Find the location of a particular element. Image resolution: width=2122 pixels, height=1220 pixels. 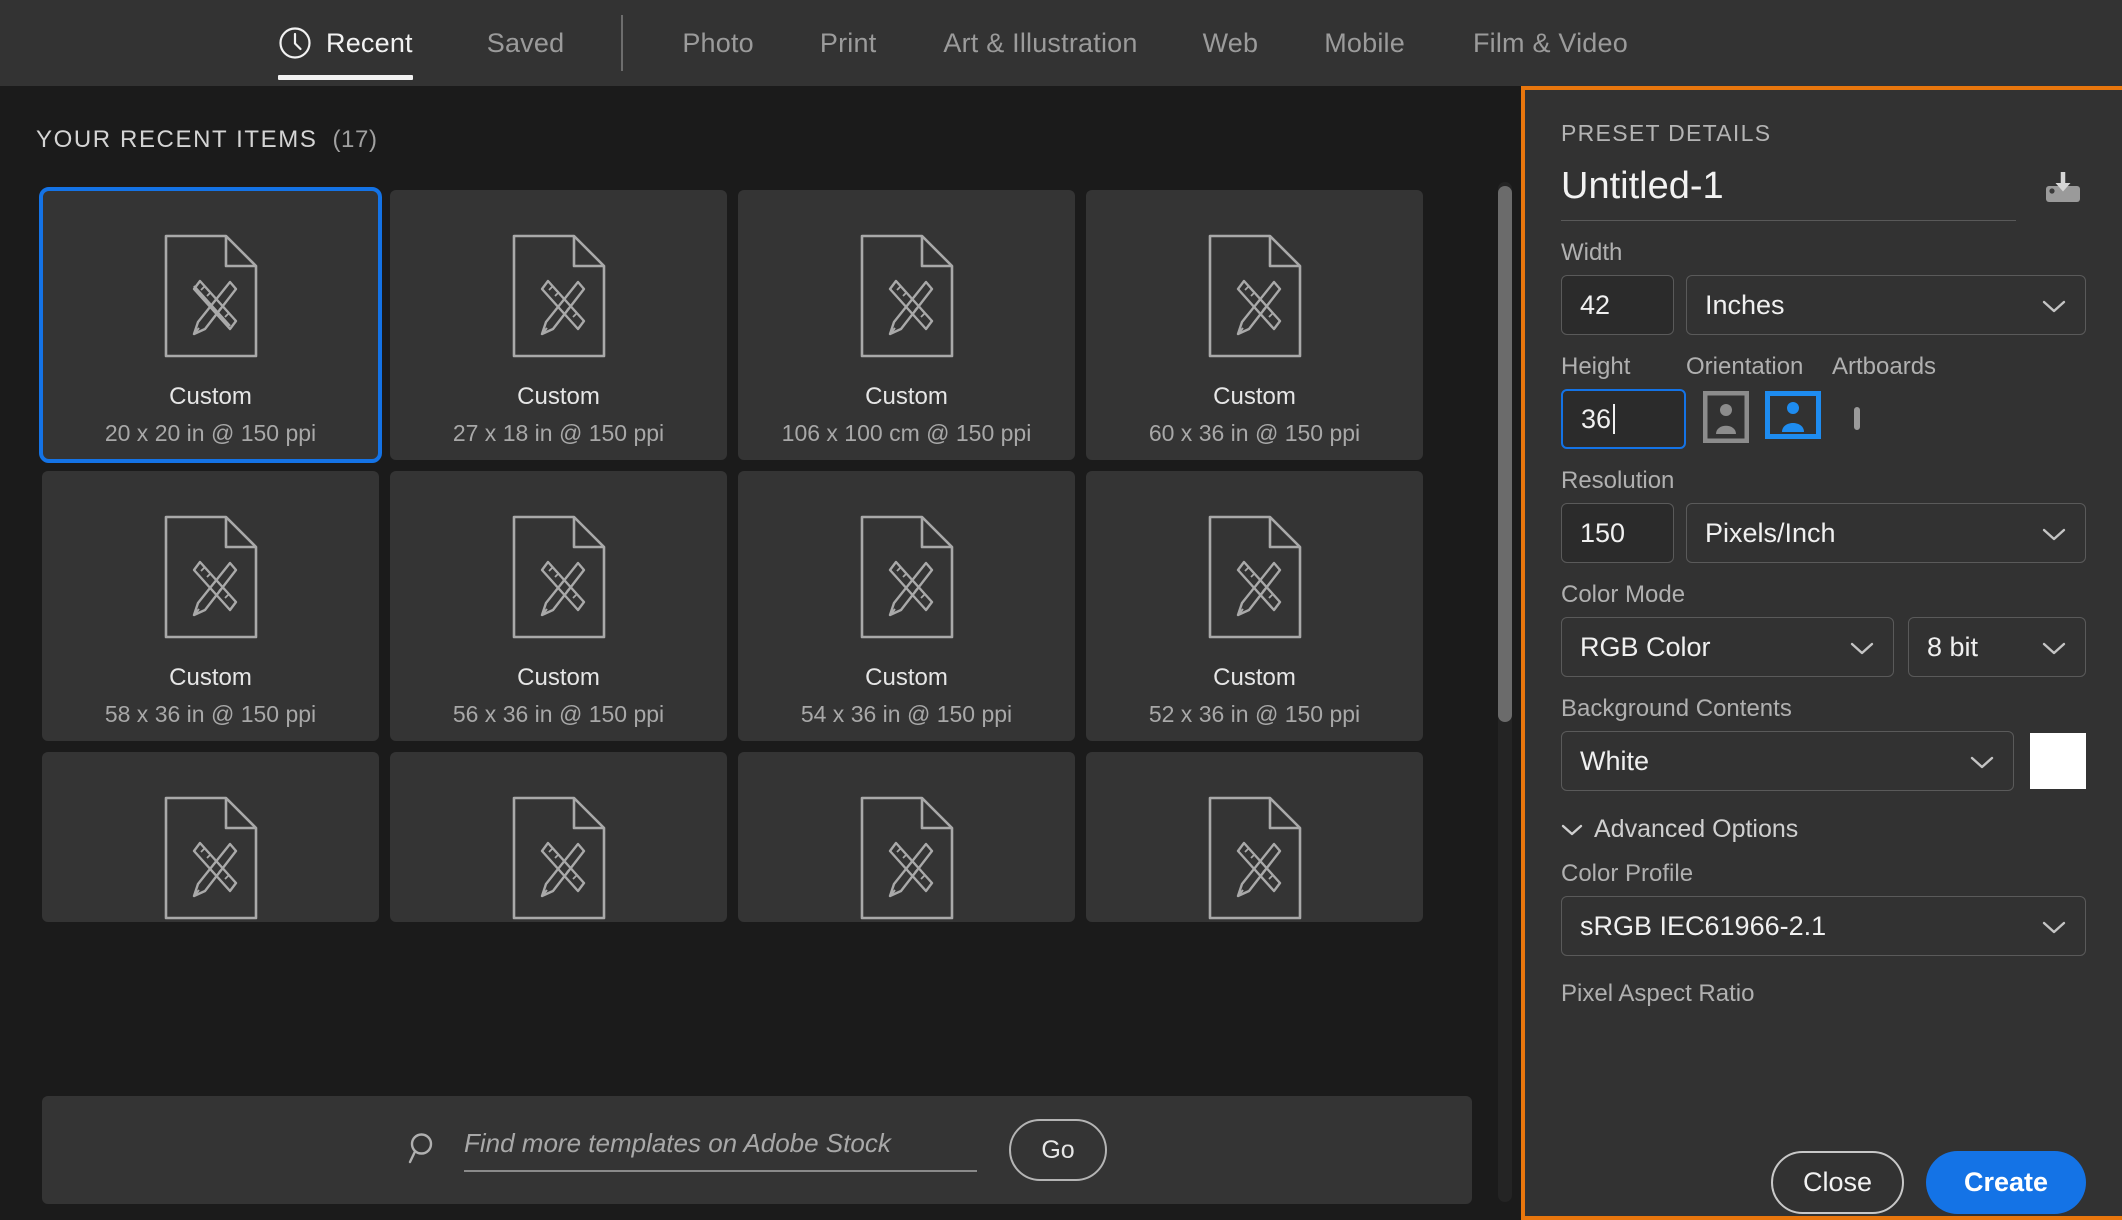

color-profile-select: sRGB IEC61966-2.1 is located at coordinates (1823, 926).